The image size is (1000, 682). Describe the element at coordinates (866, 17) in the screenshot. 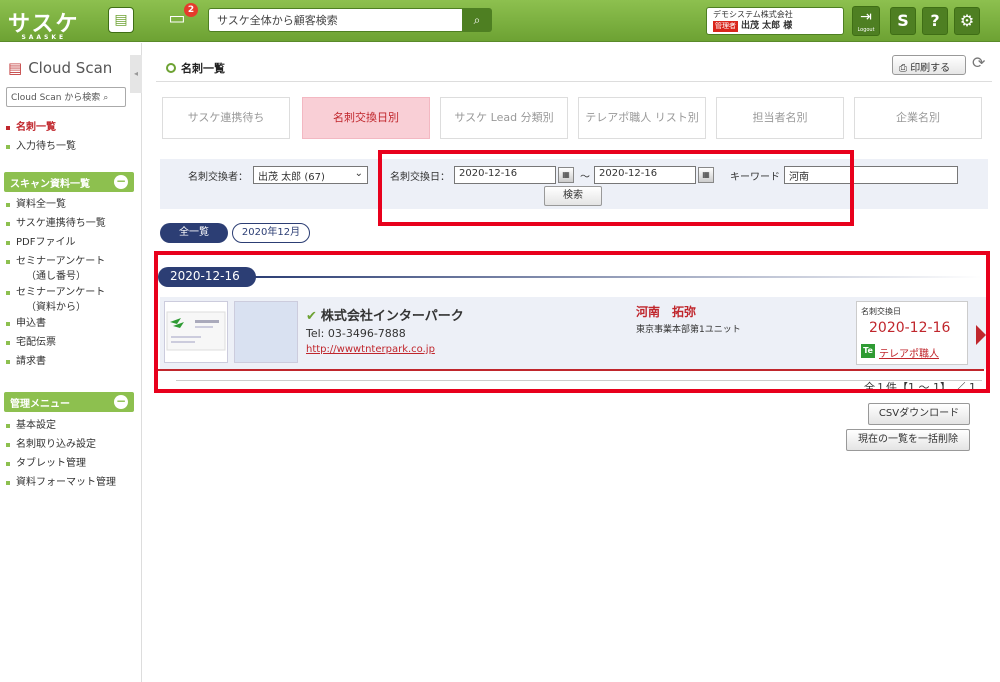

I see `logout-icon: ⇥` at that location.